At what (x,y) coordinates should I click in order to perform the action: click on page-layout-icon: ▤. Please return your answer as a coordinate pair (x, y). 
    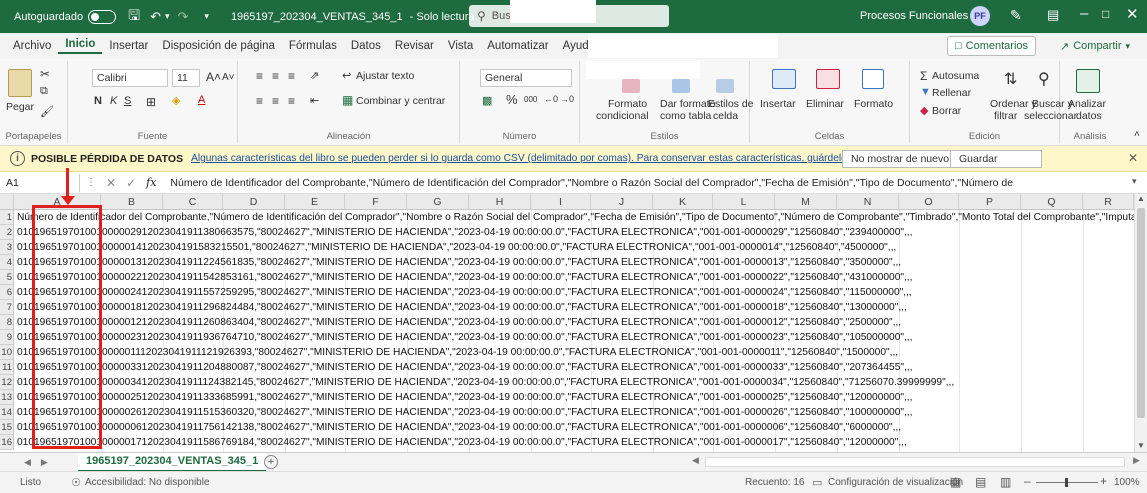
    Looking at the image, I should click on (980, 482).